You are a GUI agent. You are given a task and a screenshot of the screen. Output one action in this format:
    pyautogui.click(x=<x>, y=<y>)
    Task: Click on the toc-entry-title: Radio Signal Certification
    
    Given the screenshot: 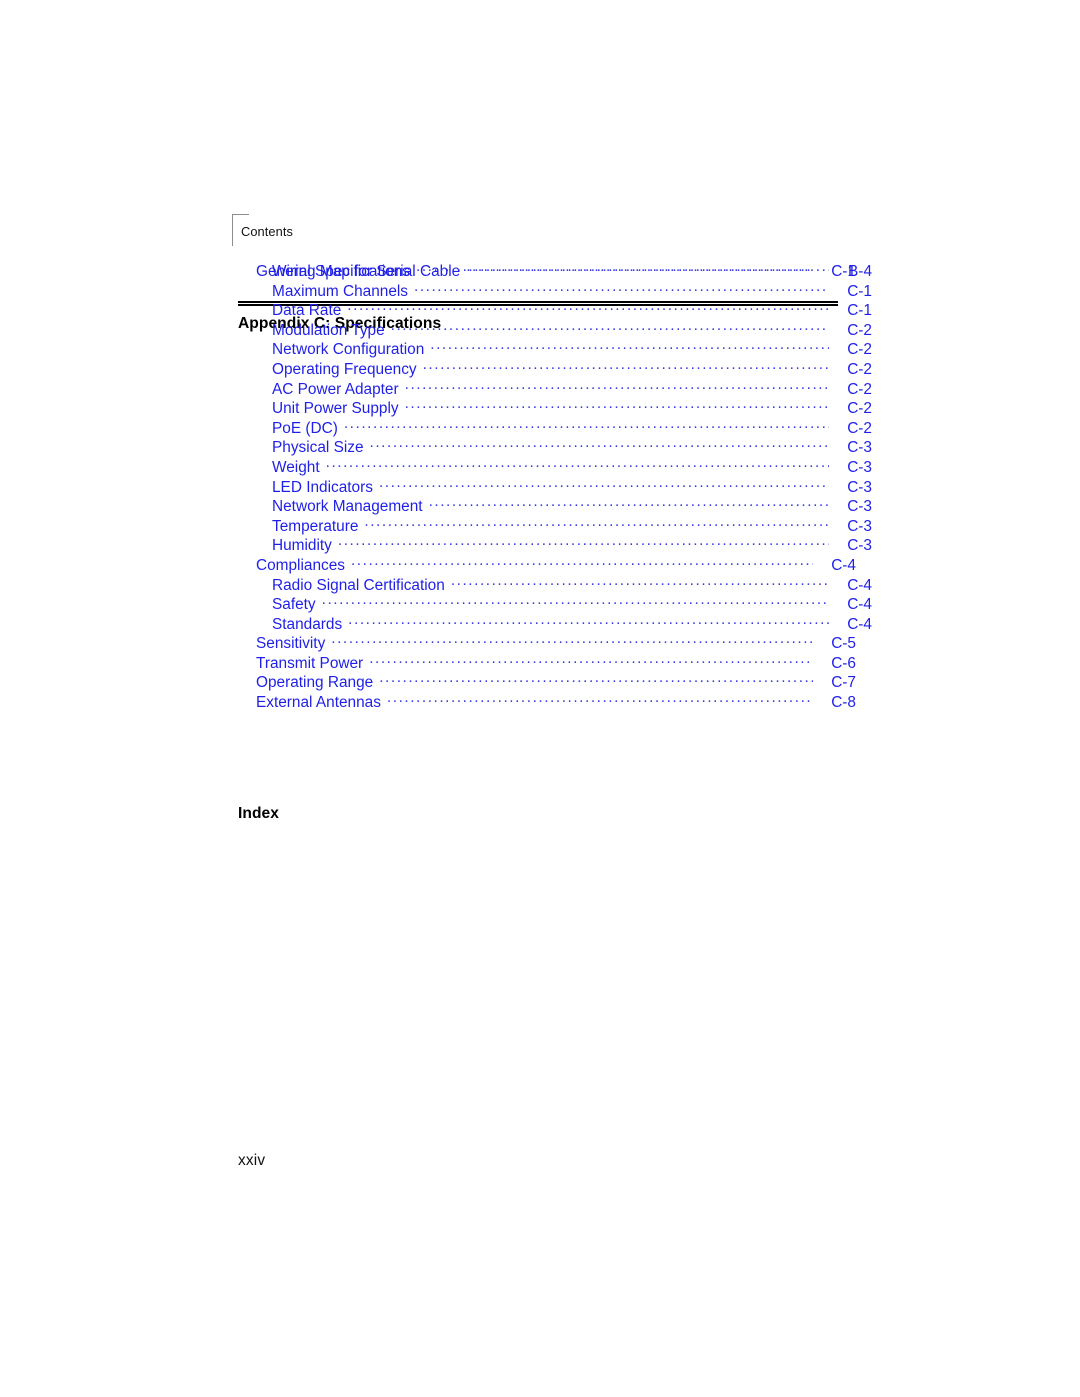 What is the action you would take?
    pyautogui.click(x=358, y=585)
    